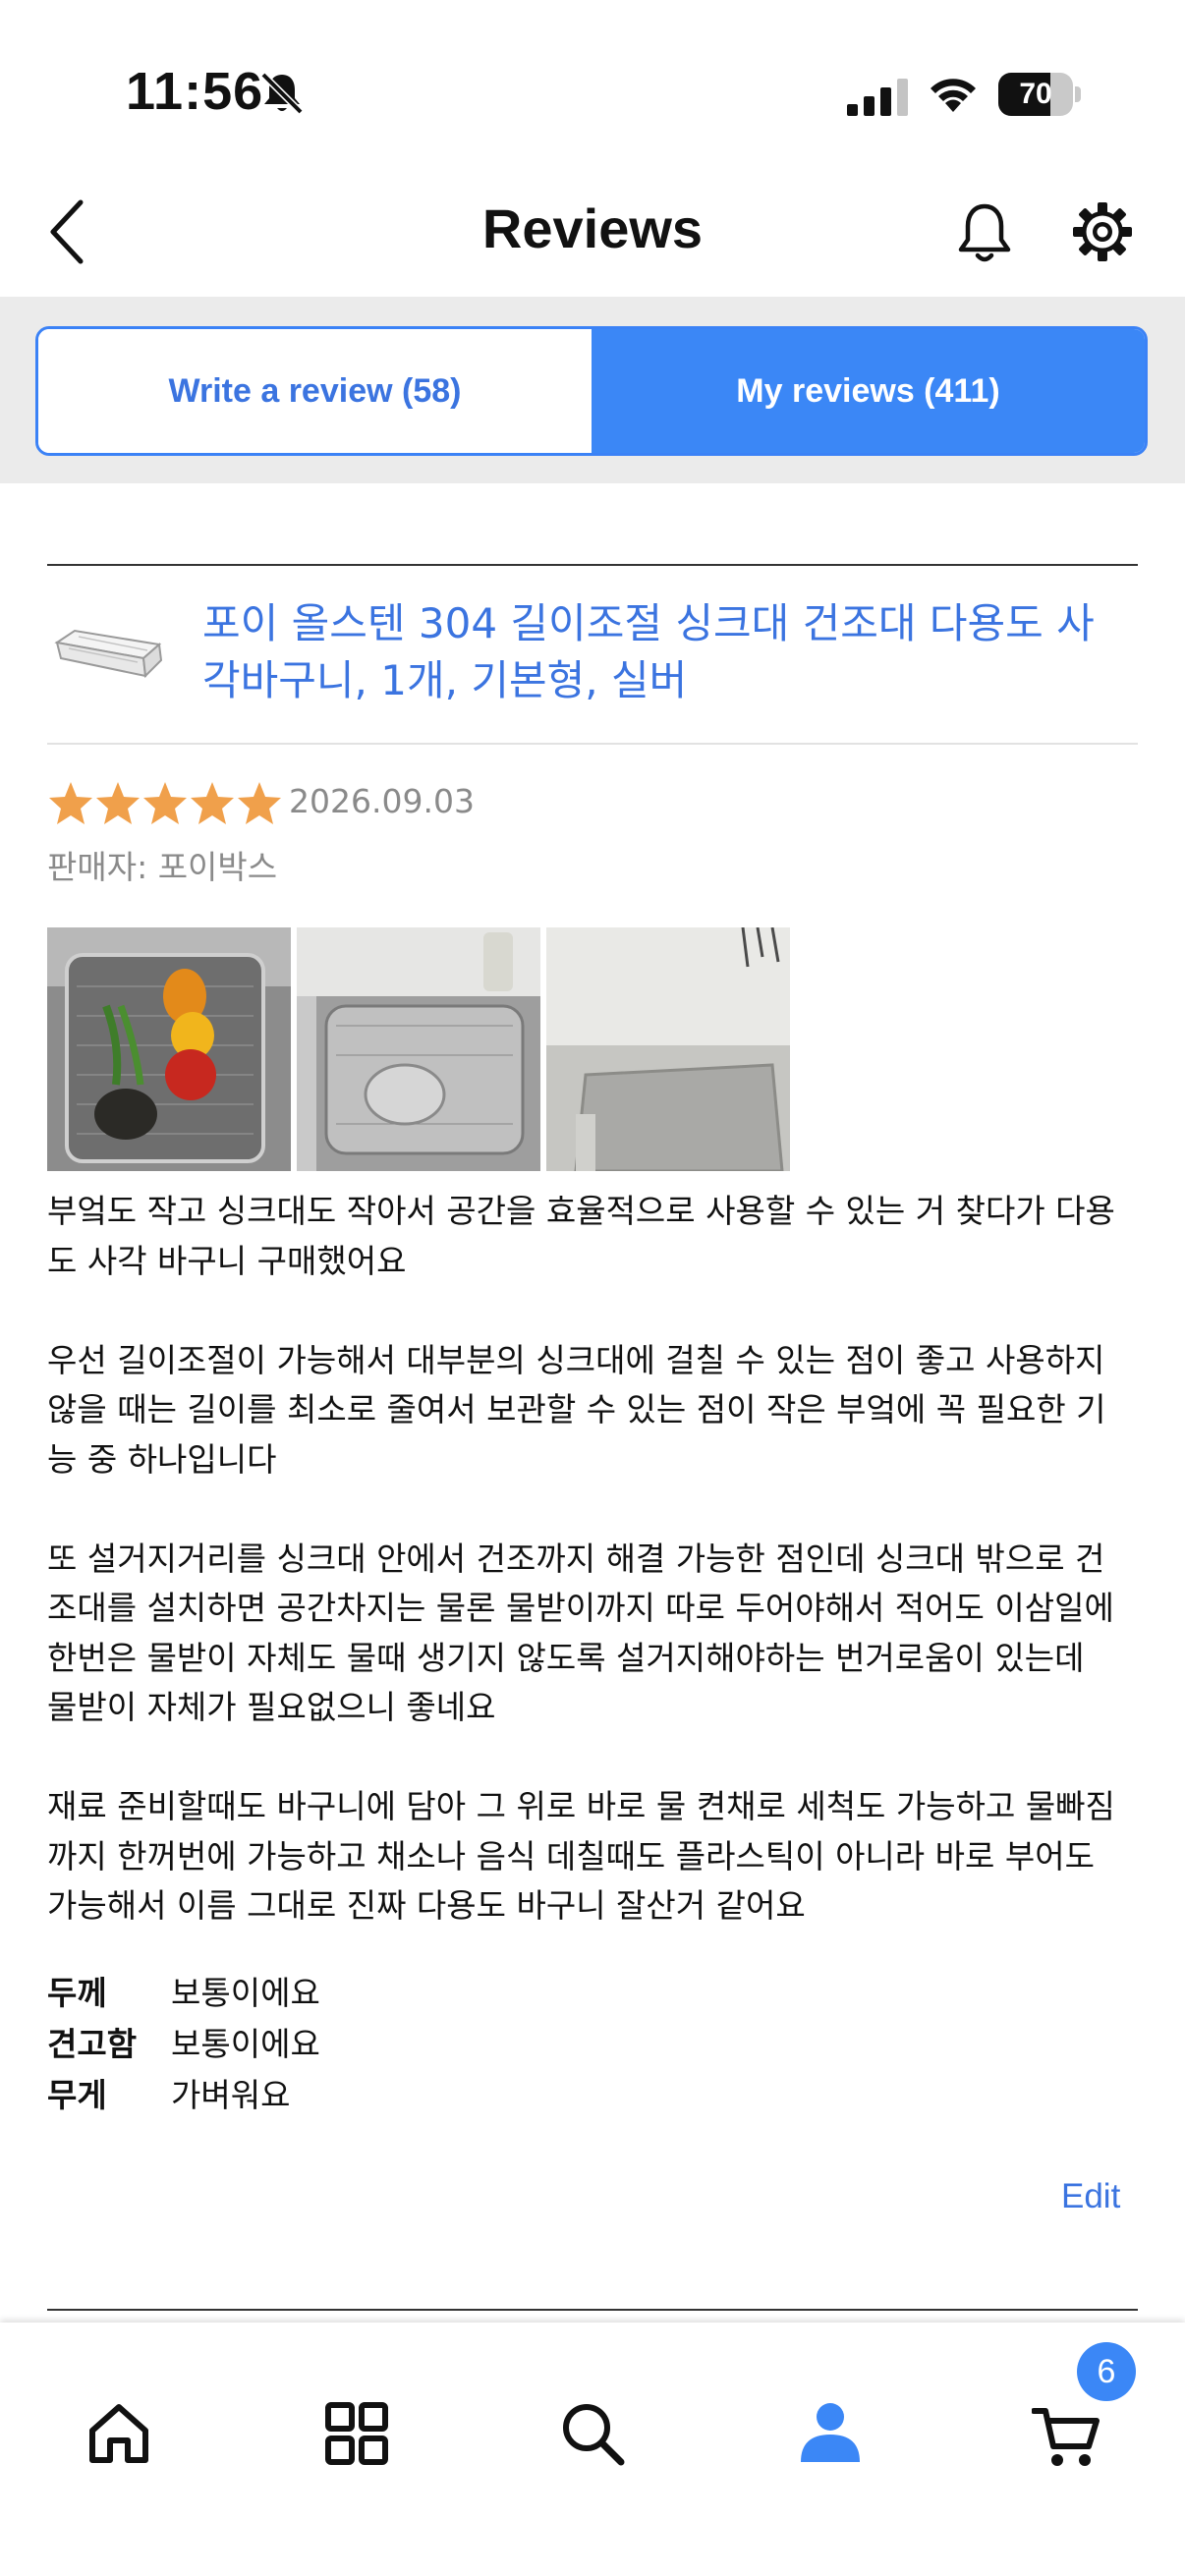 Image resolution: width=1185 pixels, height=2576 pixels. What do you see at coordinates (831, 2433) in the screenshot?
I see `account-icon` at bounding box center [831, 2433].